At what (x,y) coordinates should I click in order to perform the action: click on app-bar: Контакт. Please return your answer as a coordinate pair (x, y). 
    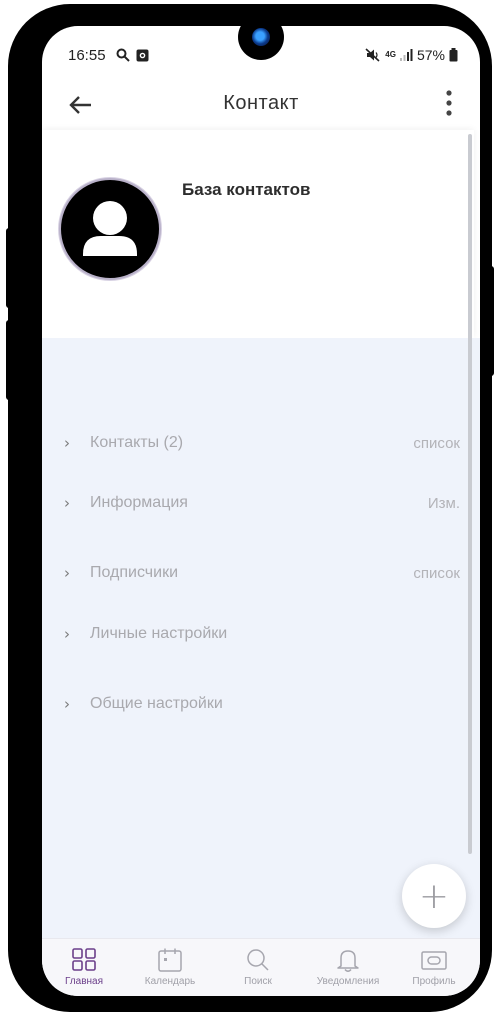
    Looking at the image, I should click on (261, 107).